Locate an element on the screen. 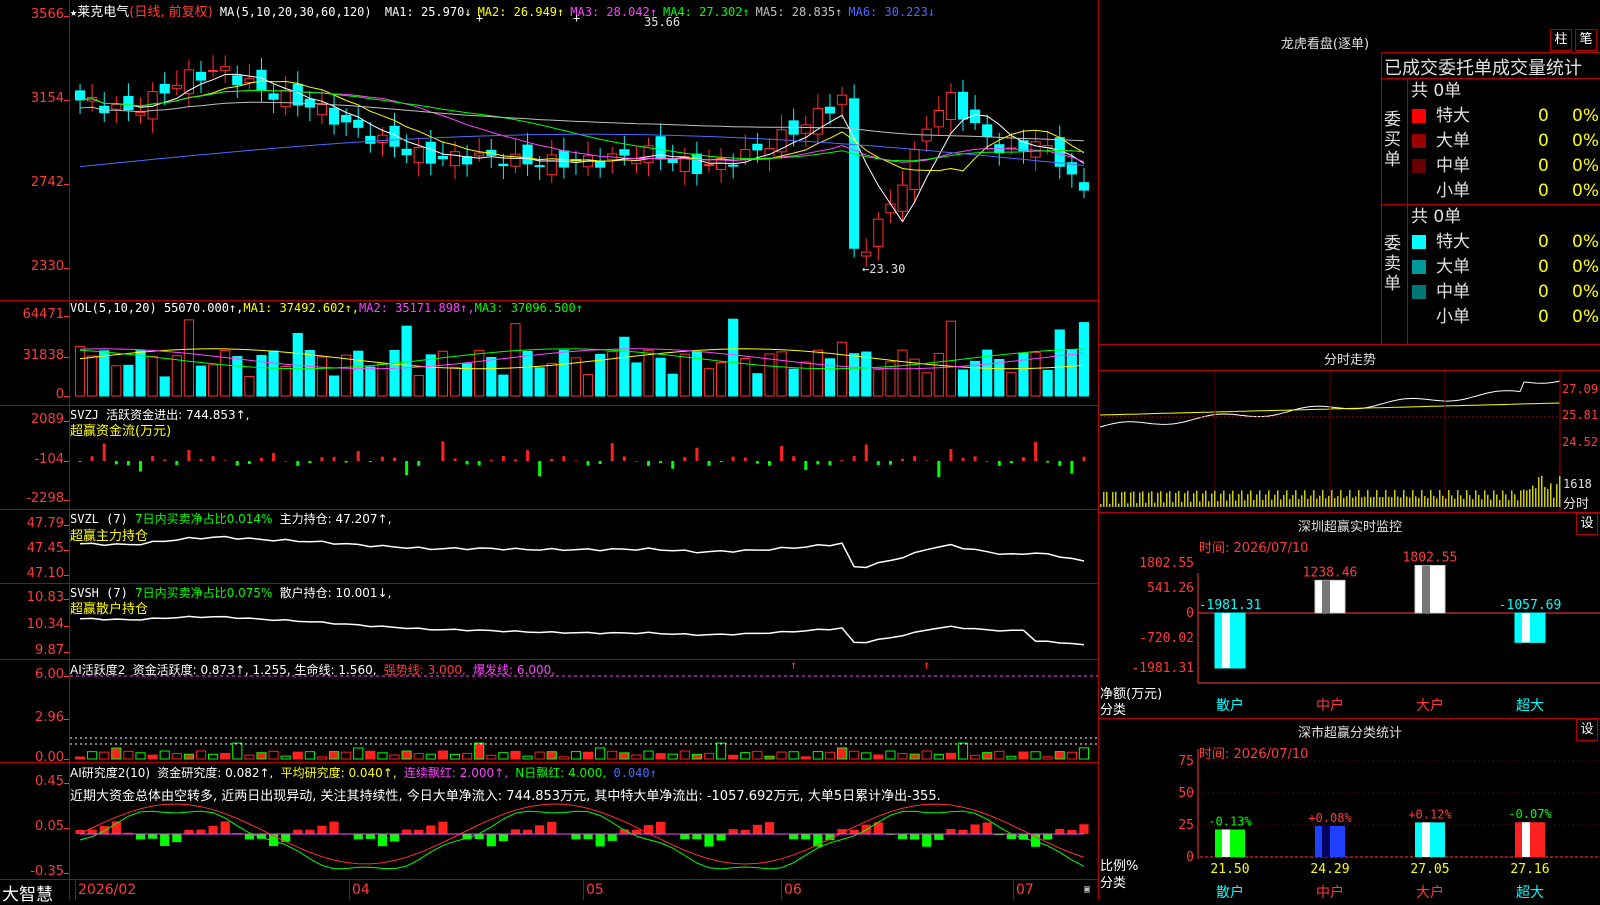  sell-side-label: 委卖单 is located at coordinates (1394, 264).